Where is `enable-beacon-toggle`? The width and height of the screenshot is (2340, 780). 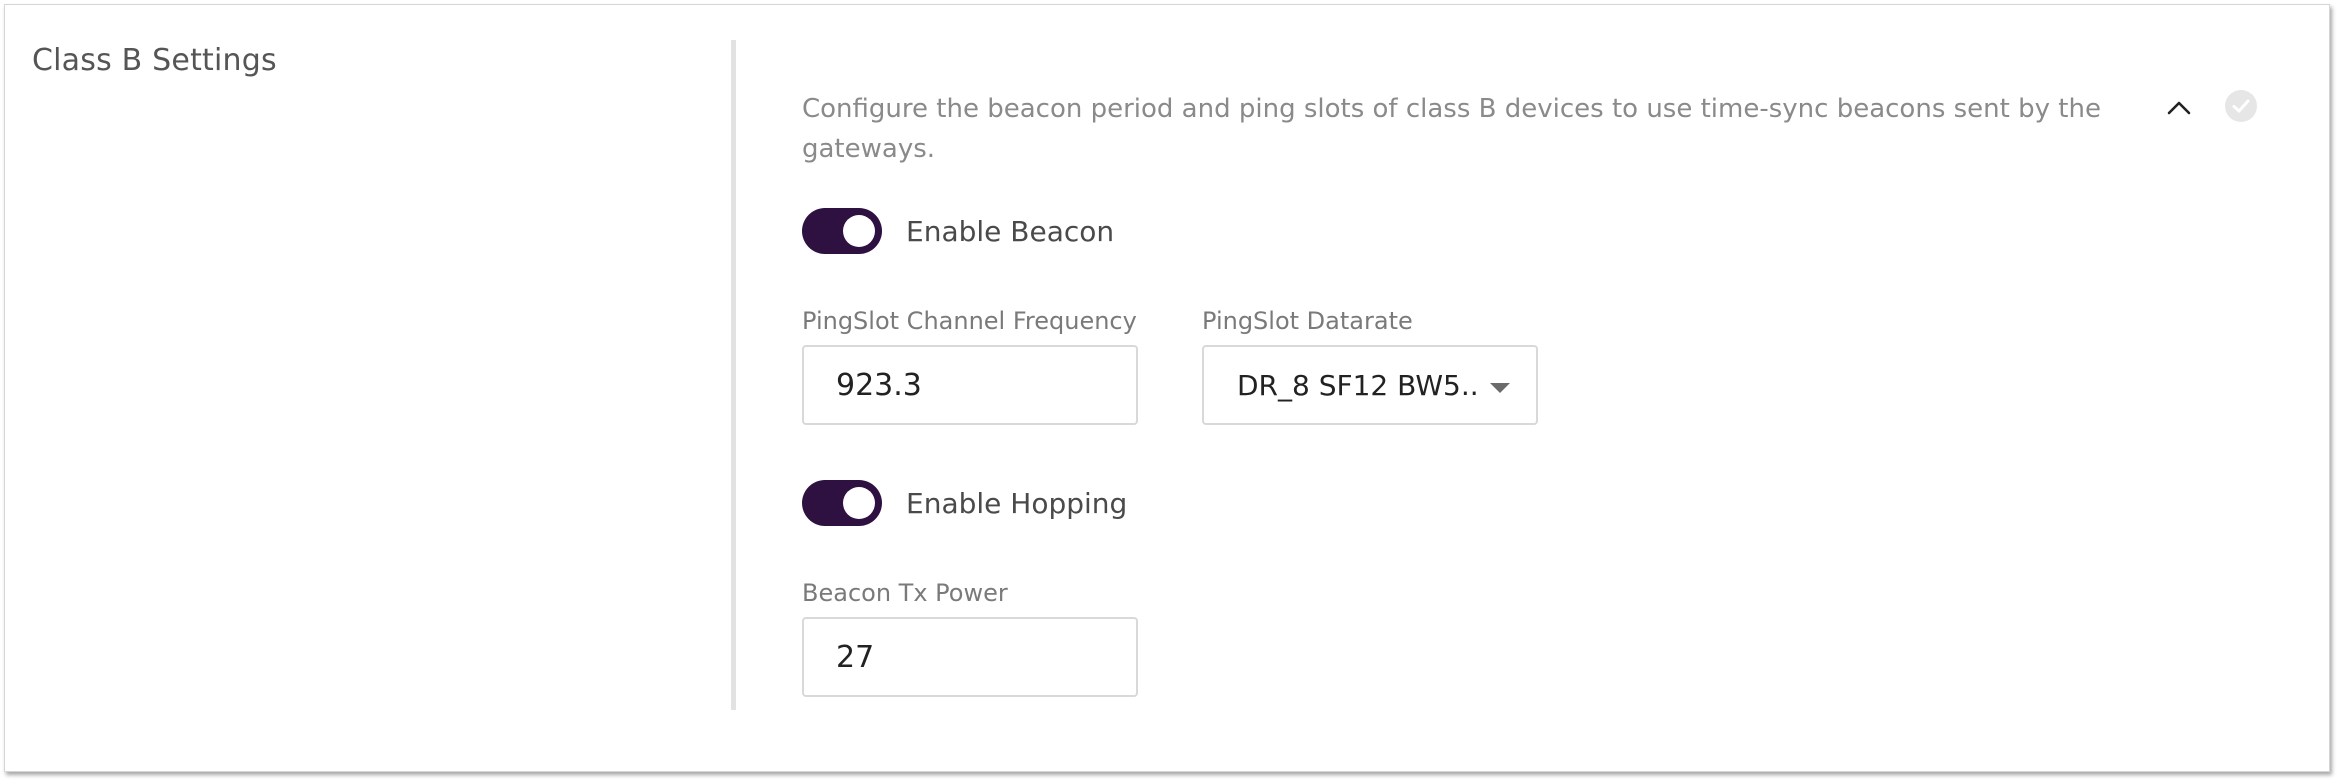
enable-beacon-toggle is located at coordinates (842, 231).